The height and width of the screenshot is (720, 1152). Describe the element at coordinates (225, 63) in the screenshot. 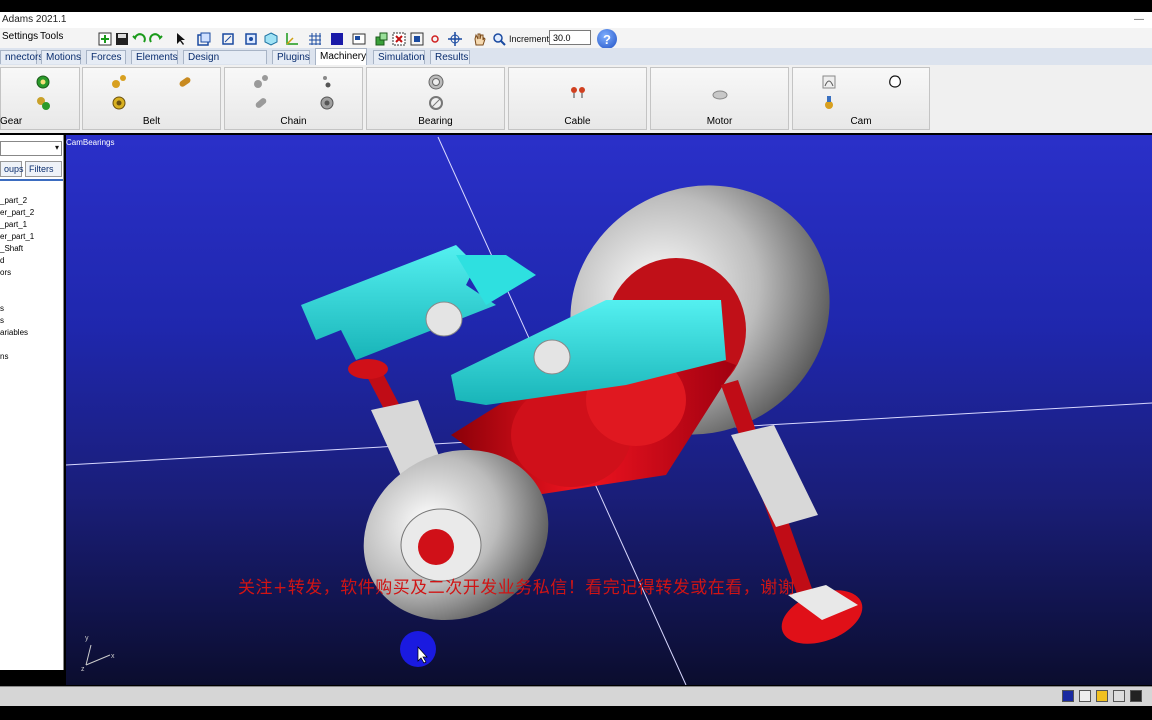

I see `tab-design-exploration: Design Exploration` at that location.